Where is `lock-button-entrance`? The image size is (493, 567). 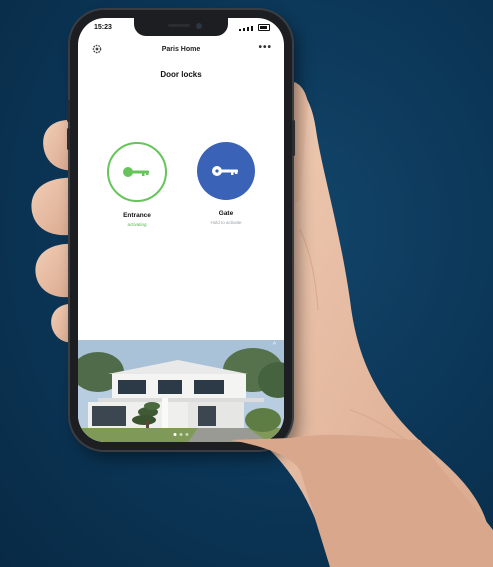 lock-button-entrance is located at coordinates (137, 172).